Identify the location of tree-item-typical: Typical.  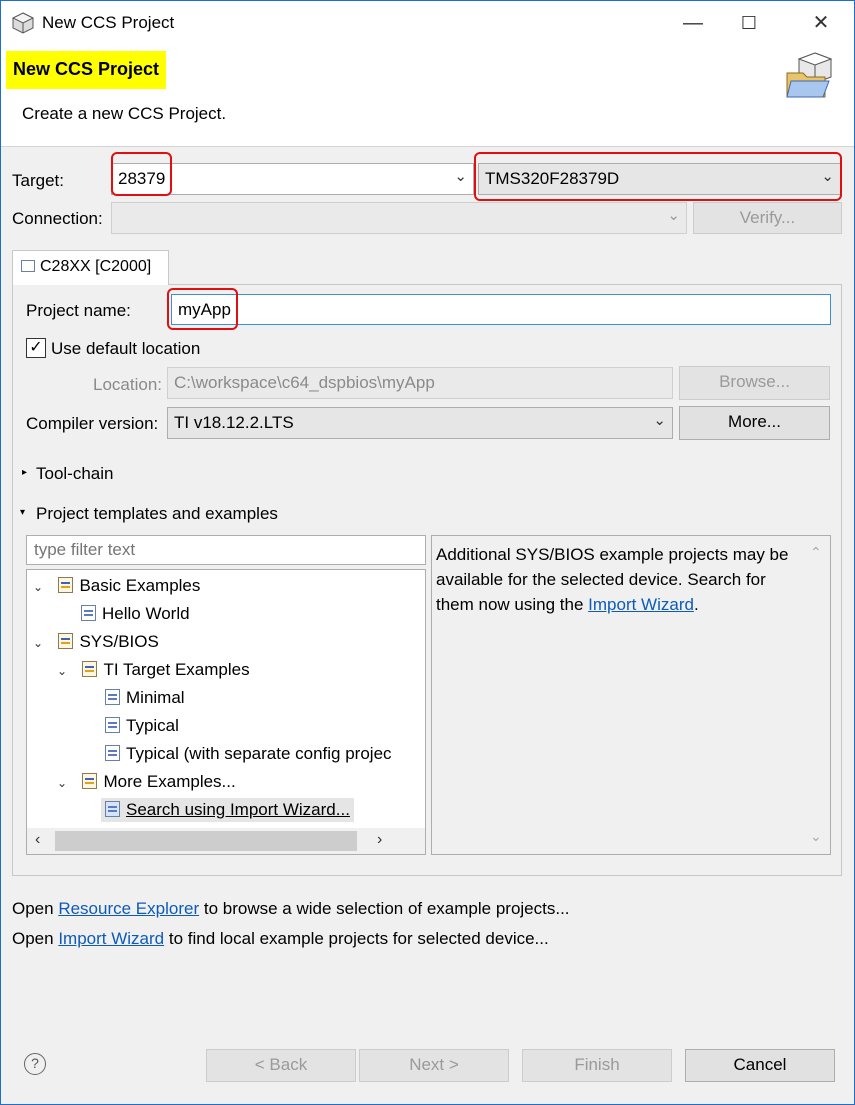
(142, 726).